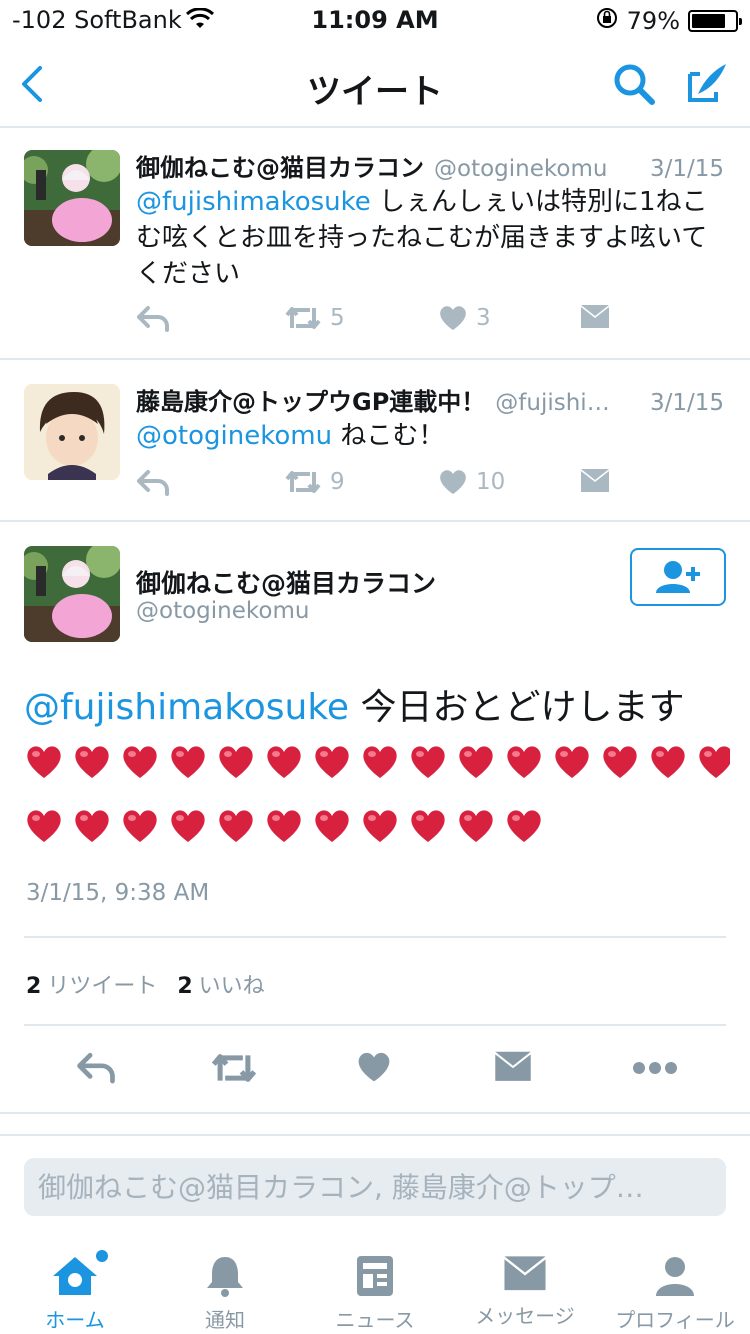 The width and height of the screenshot is (750, 1334). I want to click on status-right: 79%, so click(668, 21).